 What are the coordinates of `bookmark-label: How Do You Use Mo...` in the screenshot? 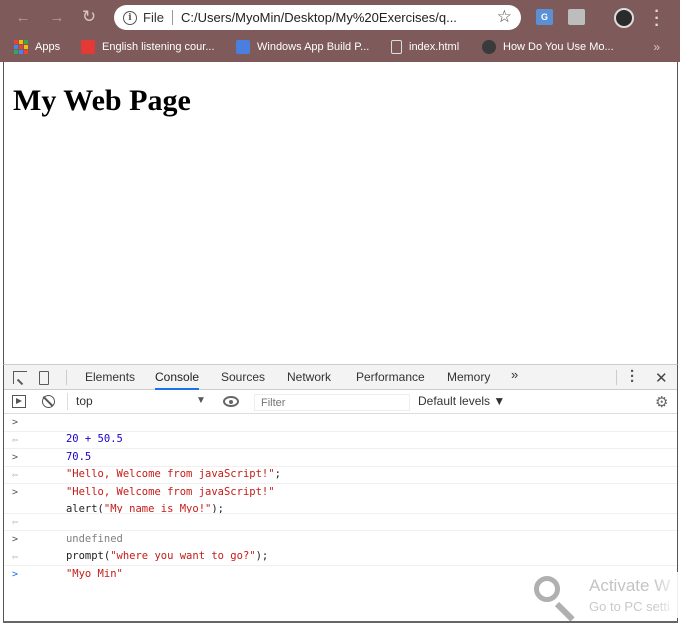 It's located at (558, 47).